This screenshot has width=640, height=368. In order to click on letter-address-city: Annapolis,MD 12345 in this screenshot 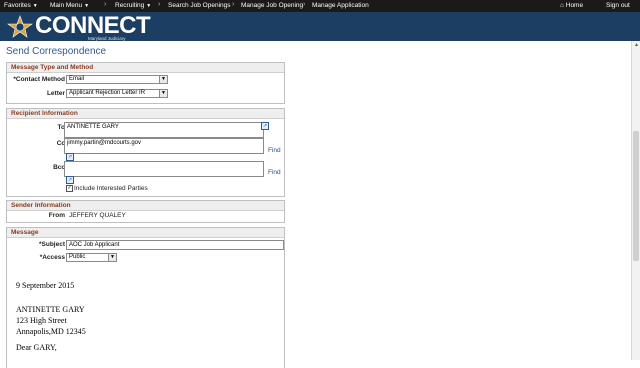, I will do `click(51, 331)`.